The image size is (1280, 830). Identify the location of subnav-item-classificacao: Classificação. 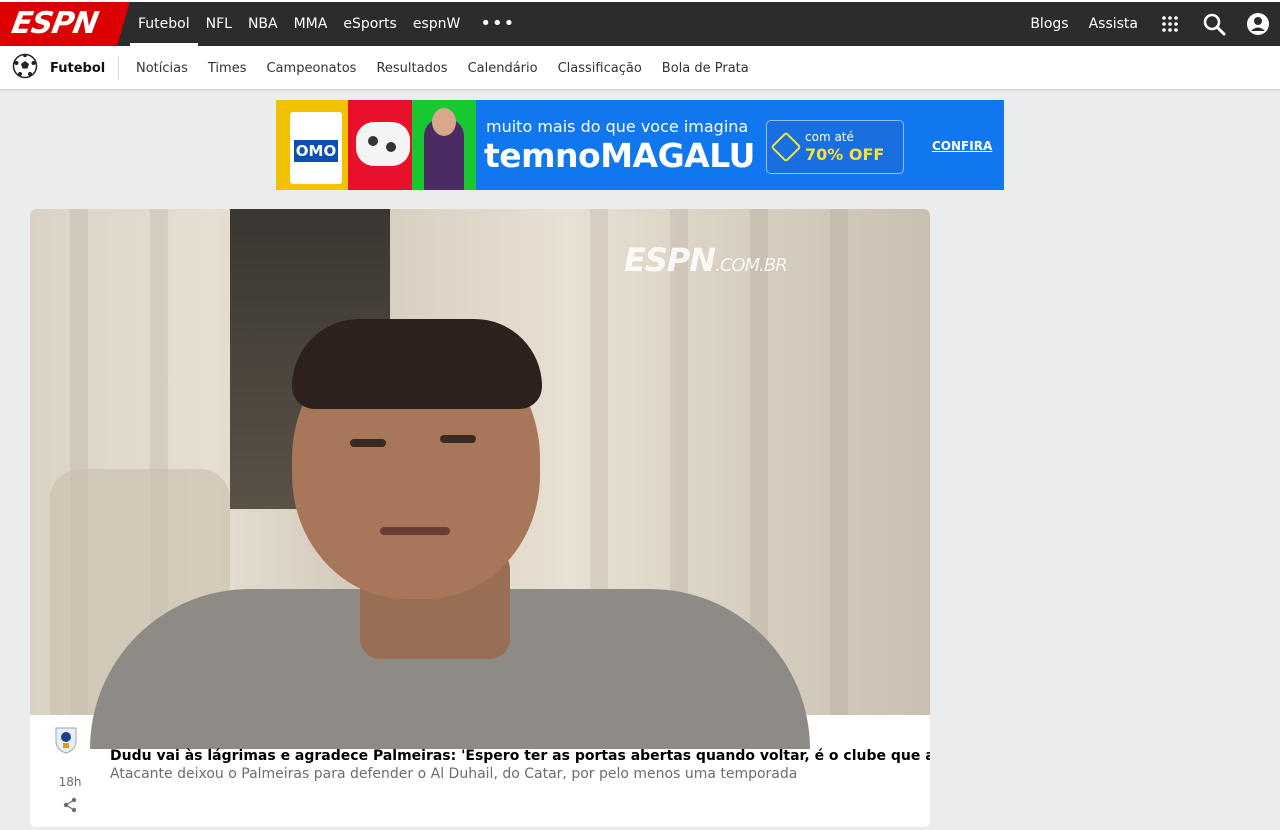
(600, 68).